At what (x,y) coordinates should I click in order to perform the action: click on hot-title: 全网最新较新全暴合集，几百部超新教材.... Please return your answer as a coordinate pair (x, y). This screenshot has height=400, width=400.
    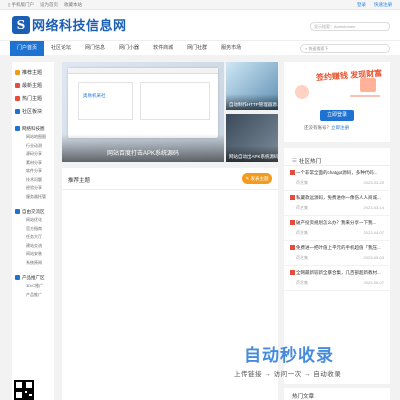
    Looking at the image, I should click on (338, 272).